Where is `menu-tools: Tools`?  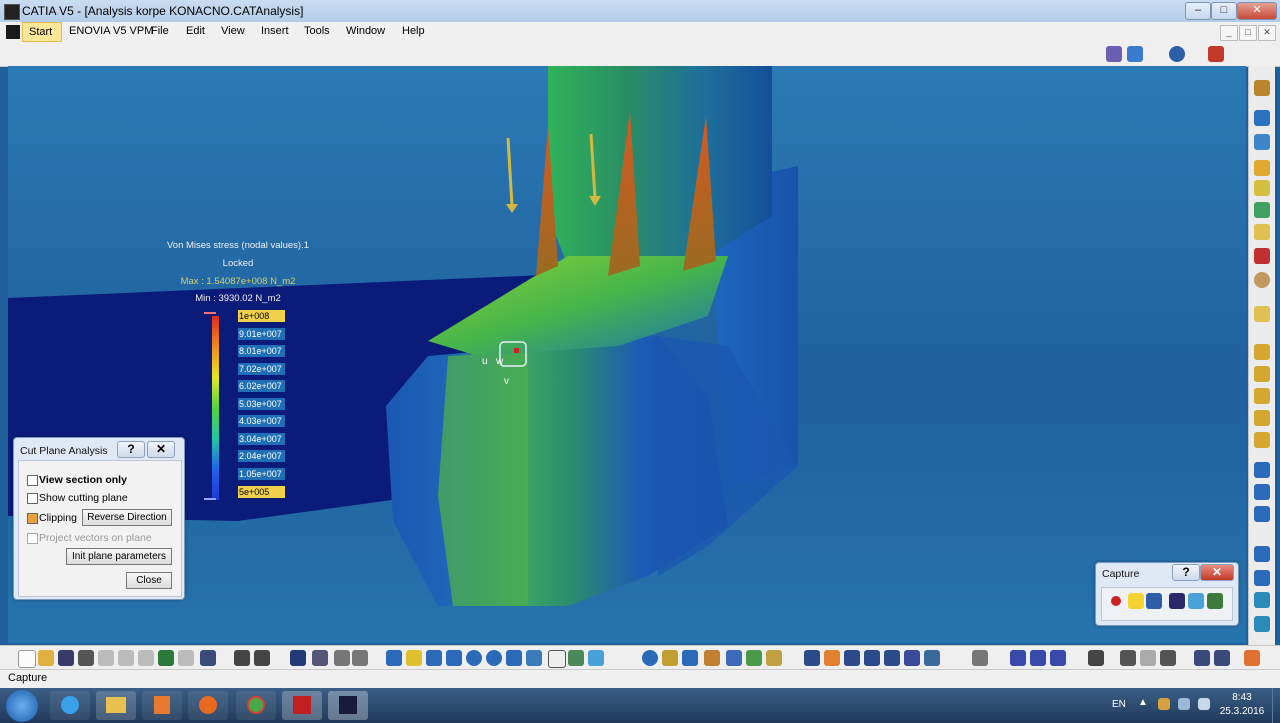
menu-tools: Tools is located at coordinates (317, 31).